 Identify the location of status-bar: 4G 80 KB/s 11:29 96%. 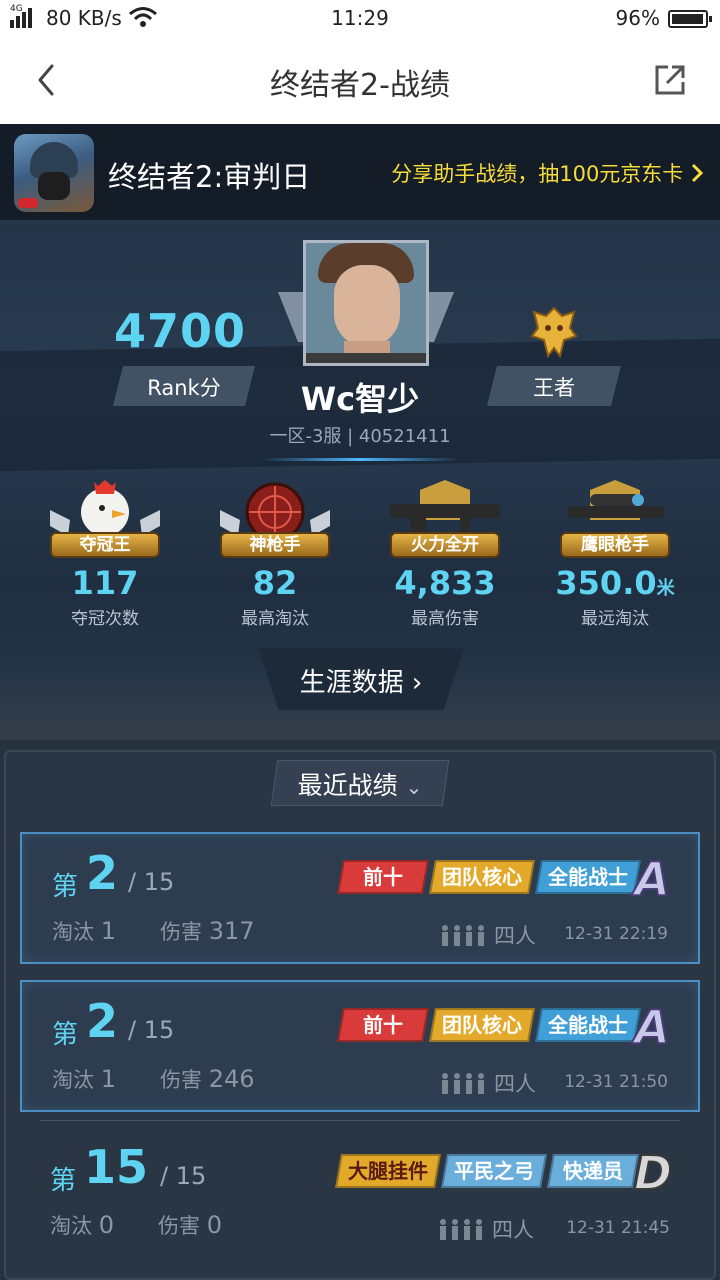
(360, 18).